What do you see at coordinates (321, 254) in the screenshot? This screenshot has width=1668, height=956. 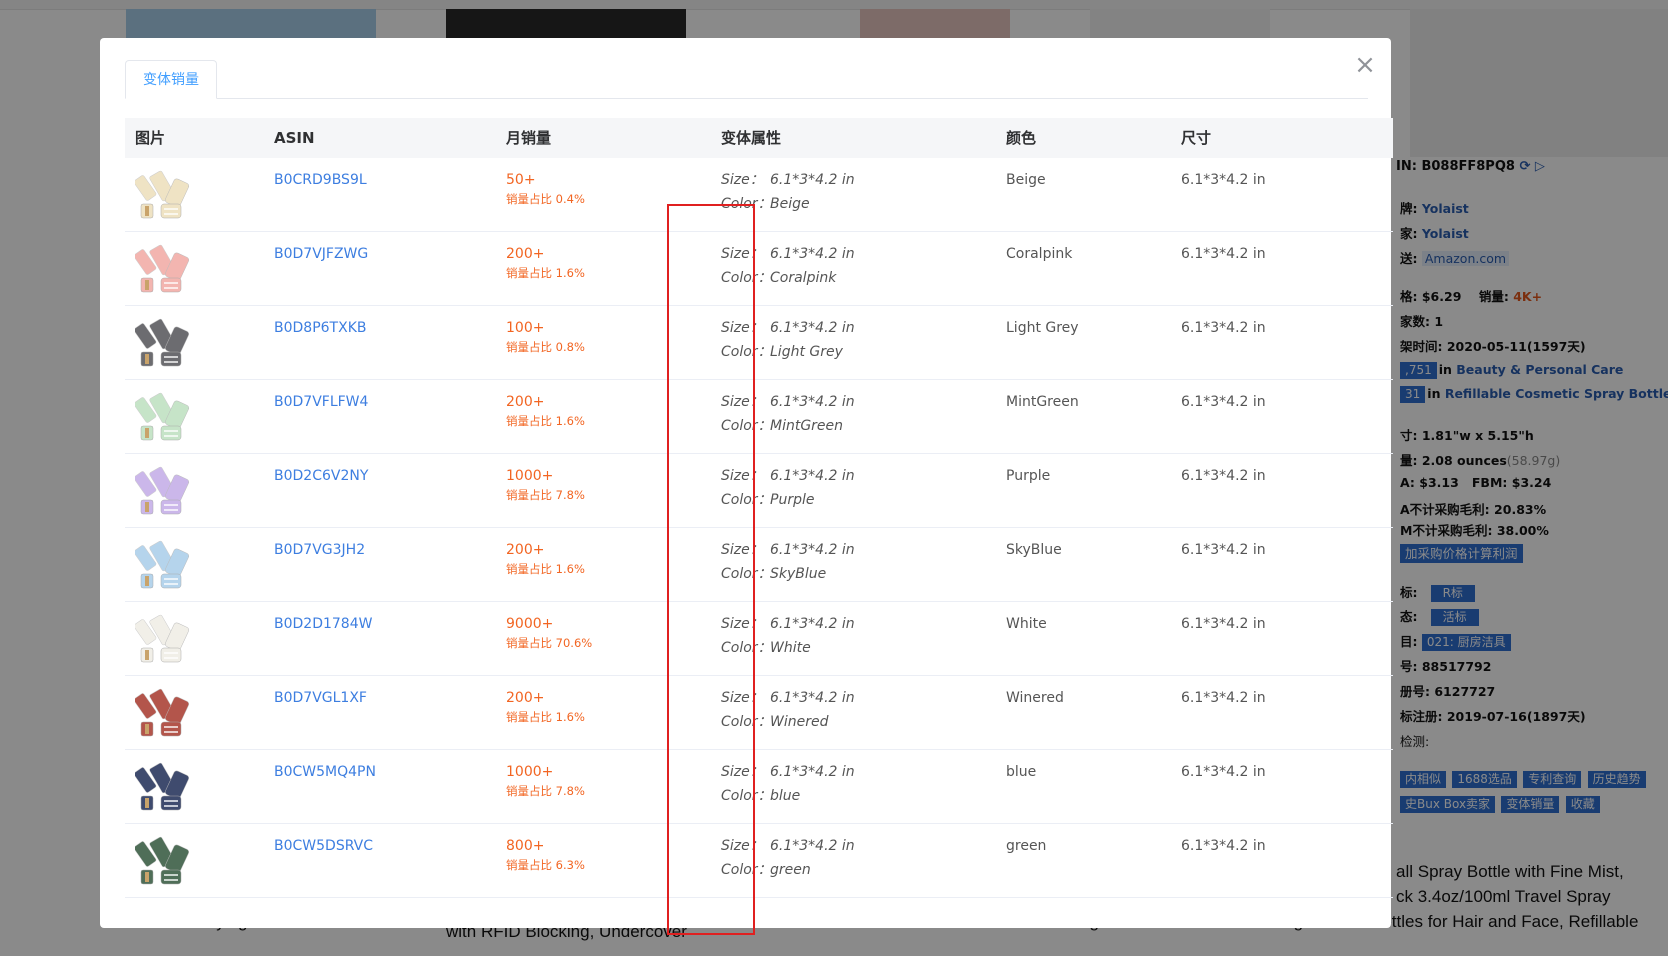 I see `asin-link: B0D7VJFZWG` at bounding box center [321, 254].